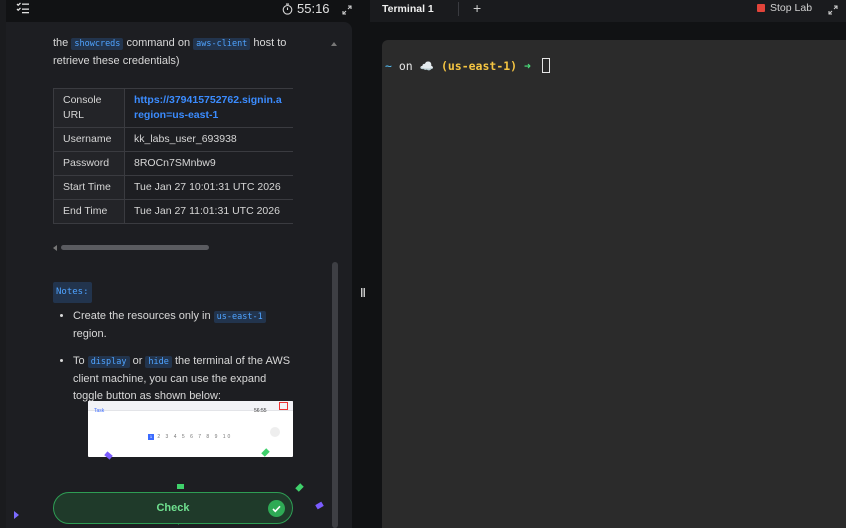  Describe the element at coordinates (222, 44) in the screenshot. I see `aws-client-code: aws-client` at that location.